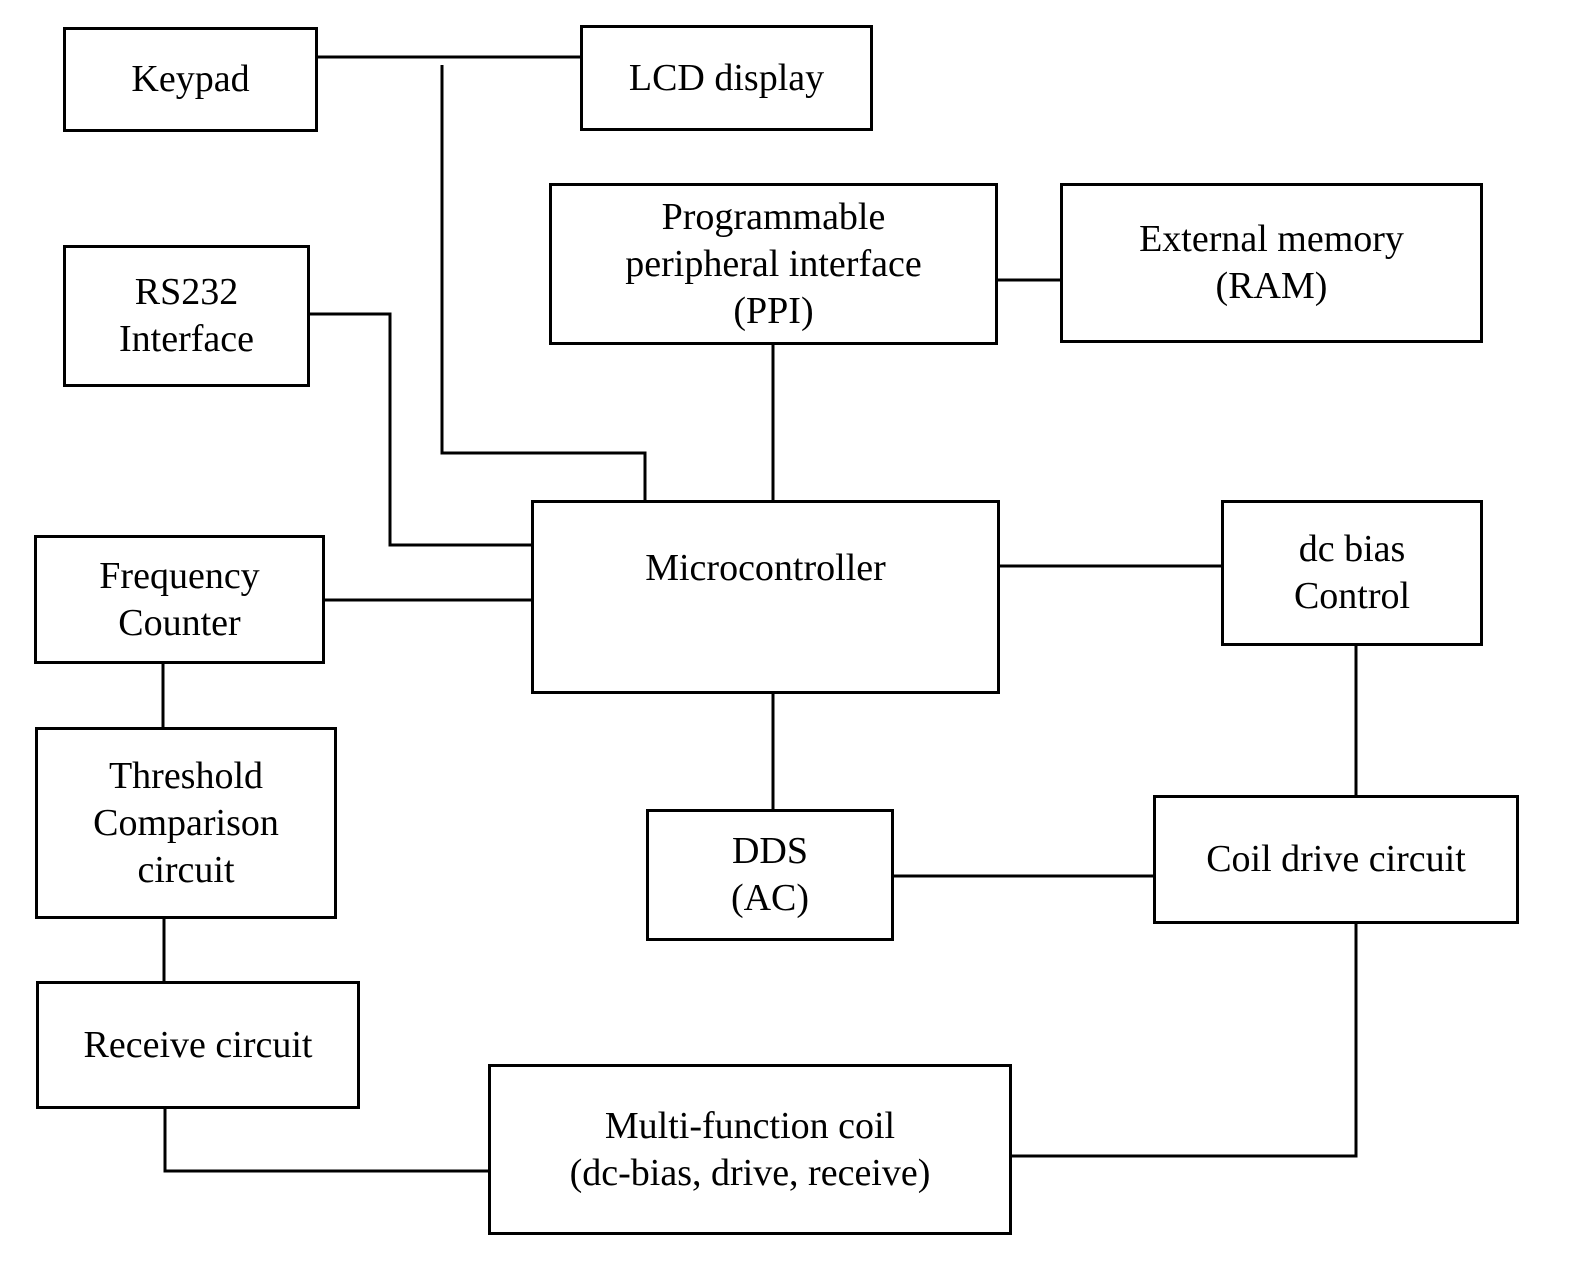 This screenshot has width=1572, height=1277. I want to click on dds-label-line2: (AC), so click(770, 898).